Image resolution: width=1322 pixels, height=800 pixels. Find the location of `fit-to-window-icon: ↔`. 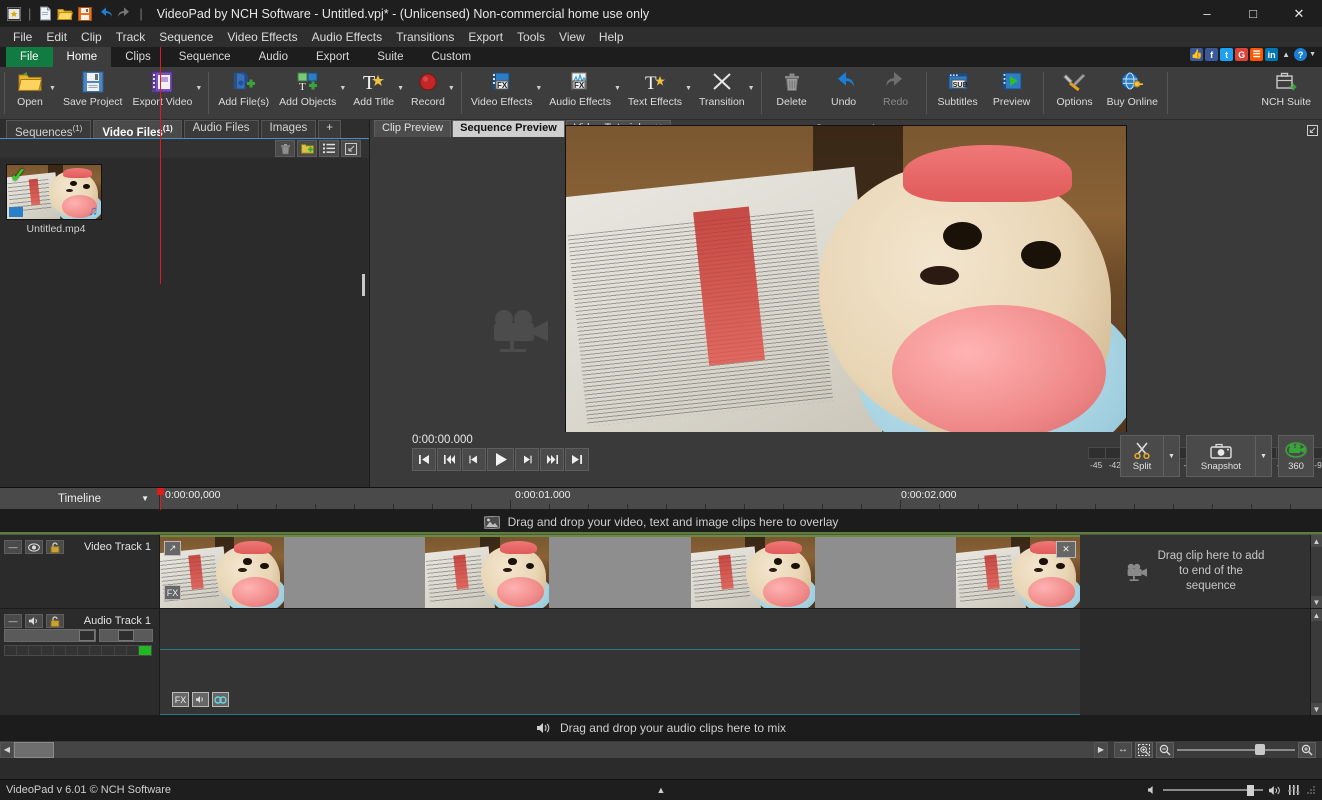

fit-to-window-icon: ↔ is located at coordinates (1123, 749).